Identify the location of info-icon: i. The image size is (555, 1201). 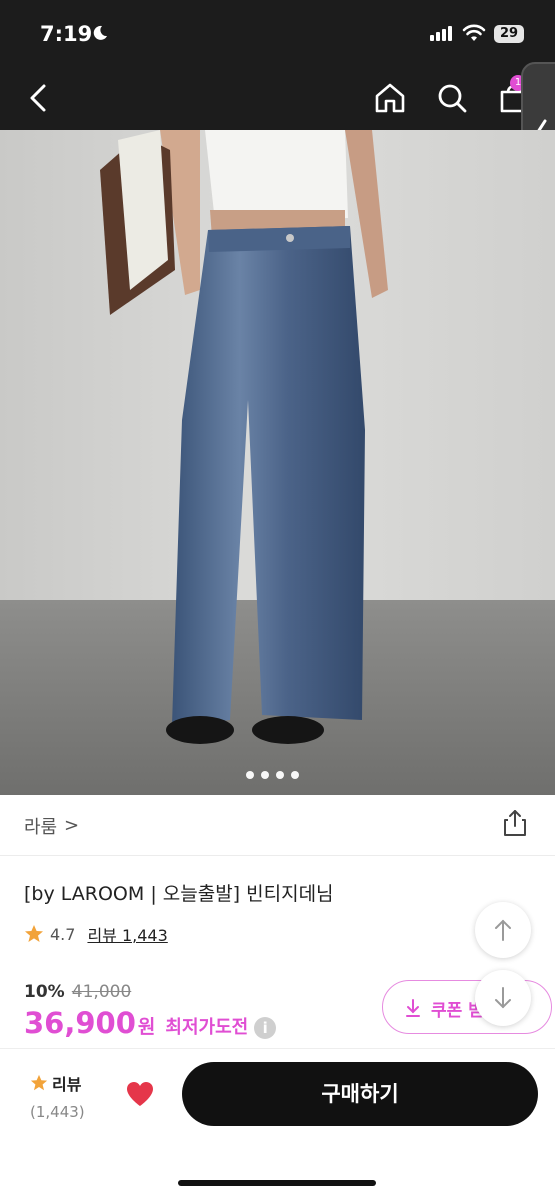
(265, 1028).